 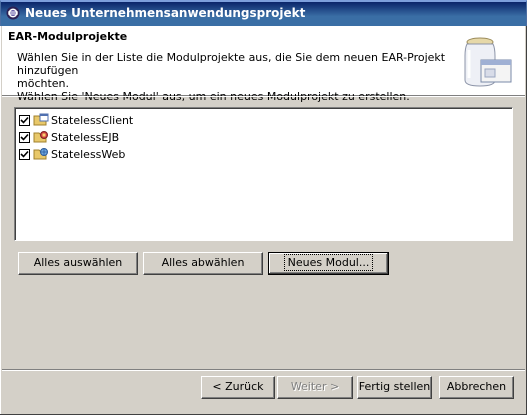 I want to click on application-client-project-icon, so click(x=41, y=119).